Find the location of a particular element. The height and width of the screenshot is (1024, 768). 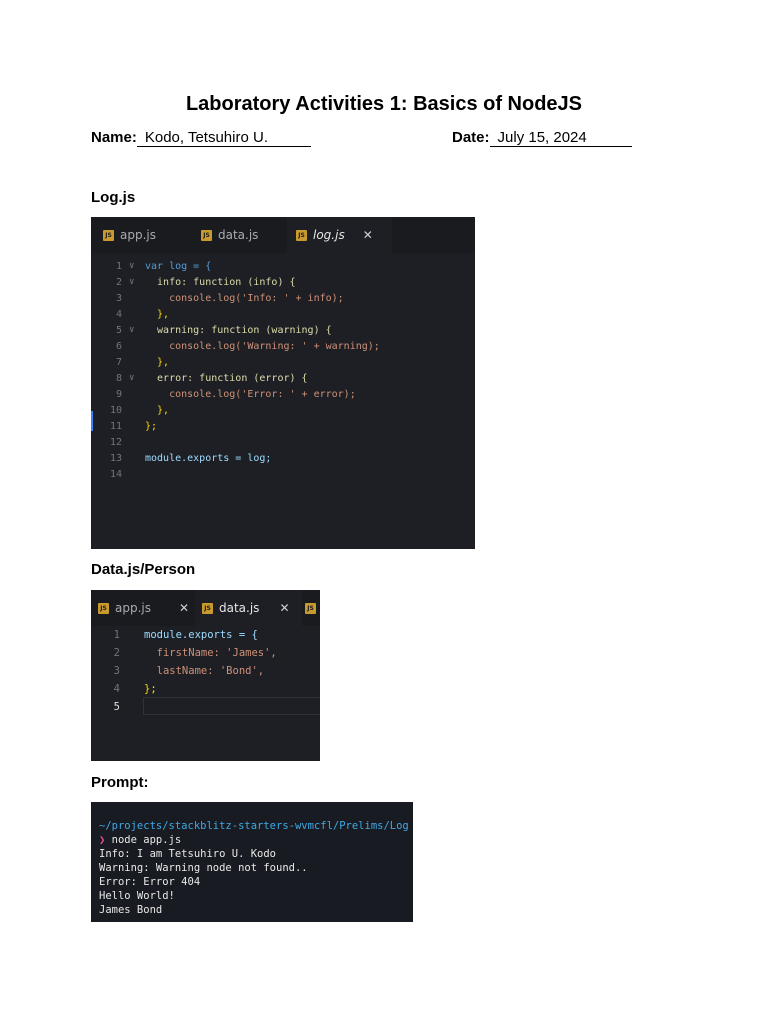

line-number: 8 is located at coordinates (118, 378).